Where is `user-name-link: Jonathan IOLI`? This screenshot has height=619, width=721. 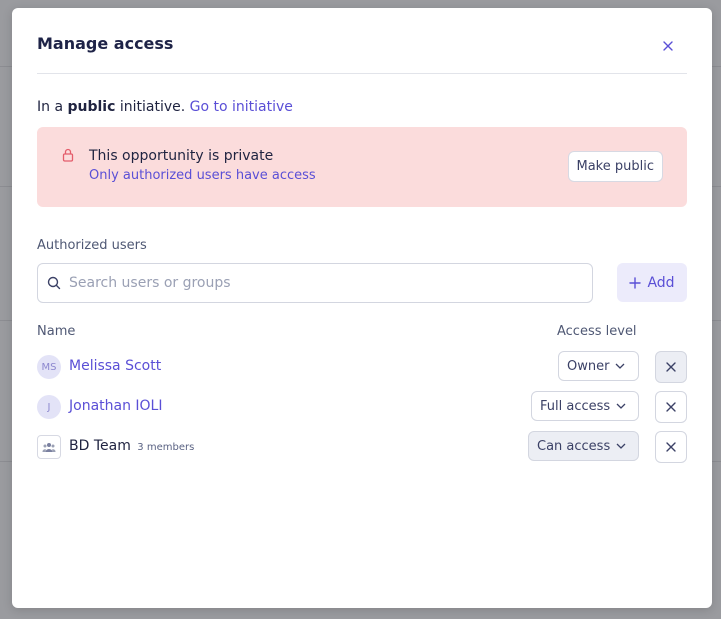
user-name-link: Jonathan IOLI is located at coordinates (116, 406).